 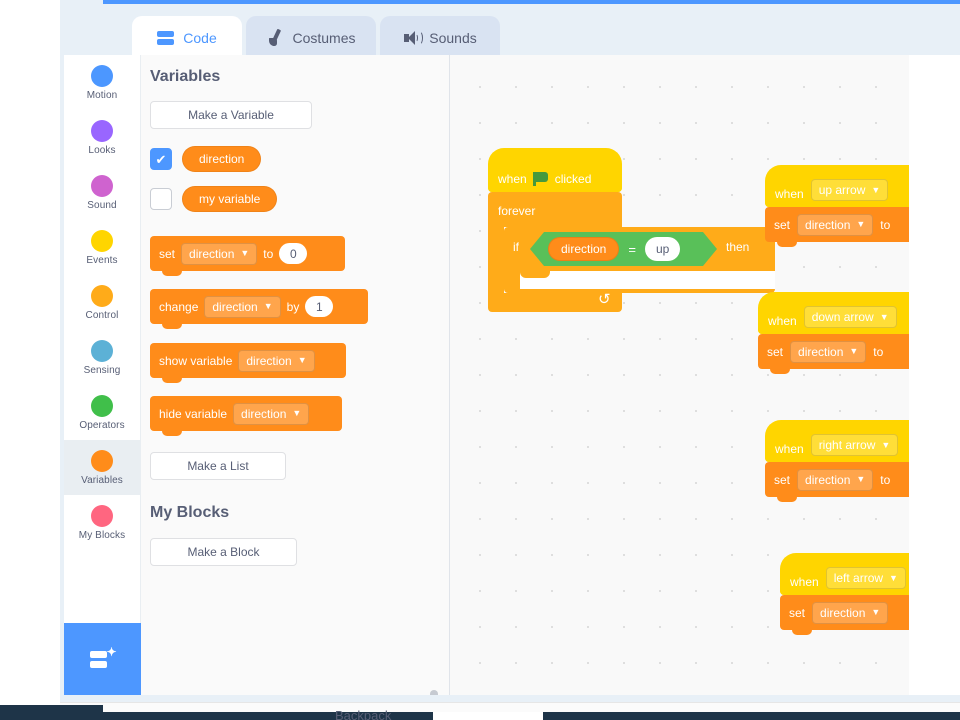 What do you see at coordinates (102, 350) in the screenshot?
I see `sensing-color-dot` at bounding box center [102, 350].